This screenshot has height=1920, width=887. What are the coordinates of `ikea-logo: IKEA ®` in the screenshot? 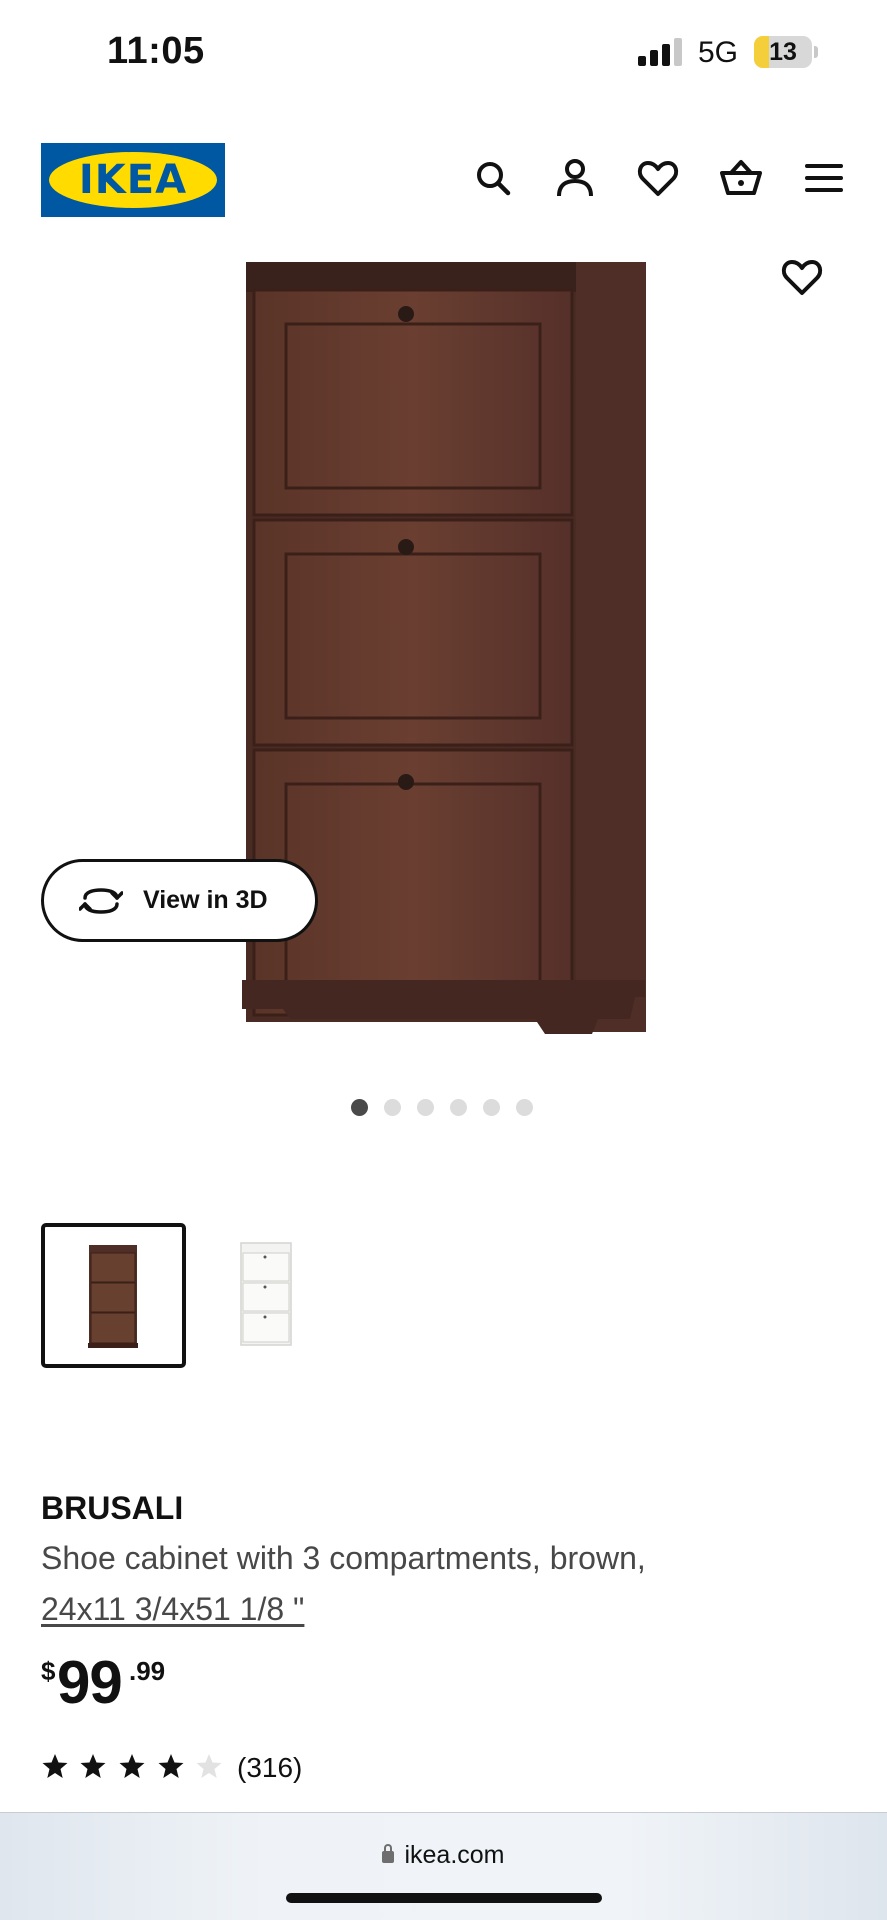 It's located at (133, 180).